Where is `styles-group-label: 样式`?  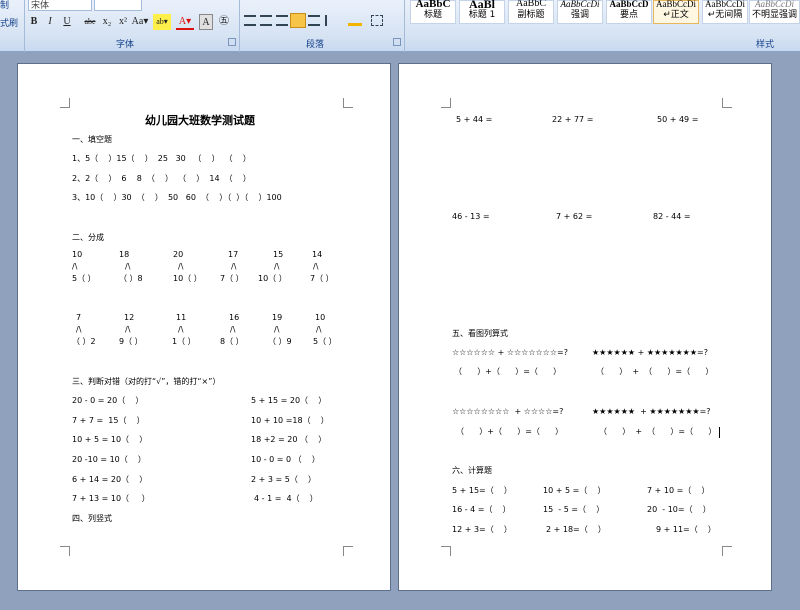
styles-group-label: 样式 is located at coordinates (764, 45).